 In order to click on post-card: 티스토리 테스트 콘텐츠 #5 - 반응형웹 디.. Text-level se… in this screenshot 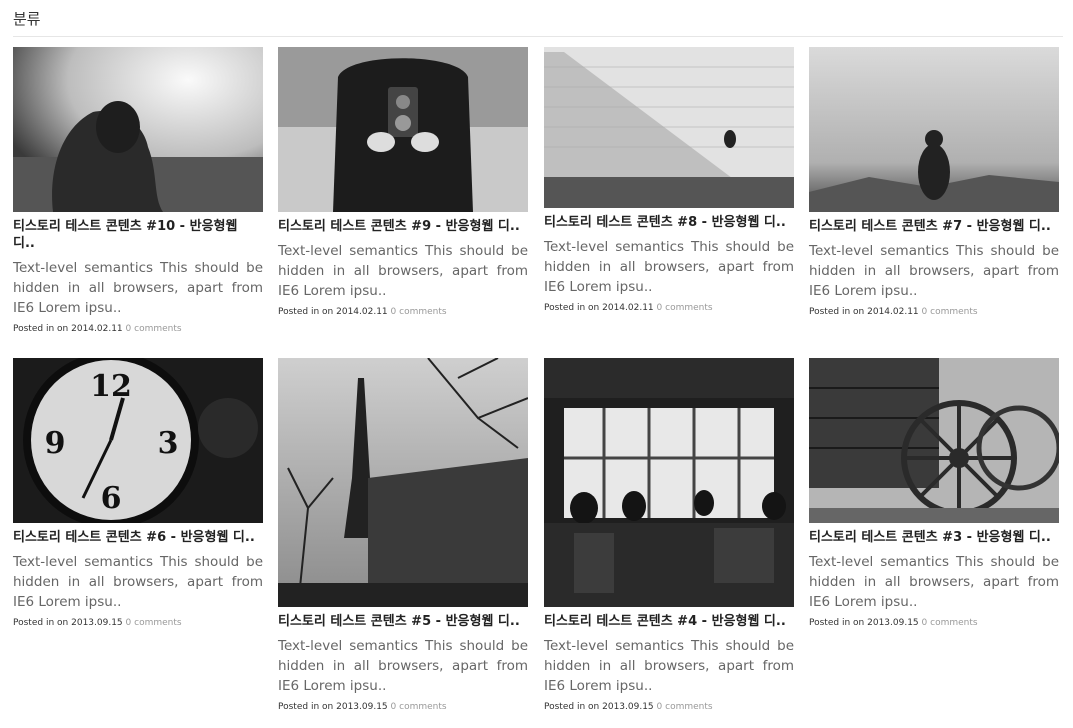, I will do `click(403, 535)`.